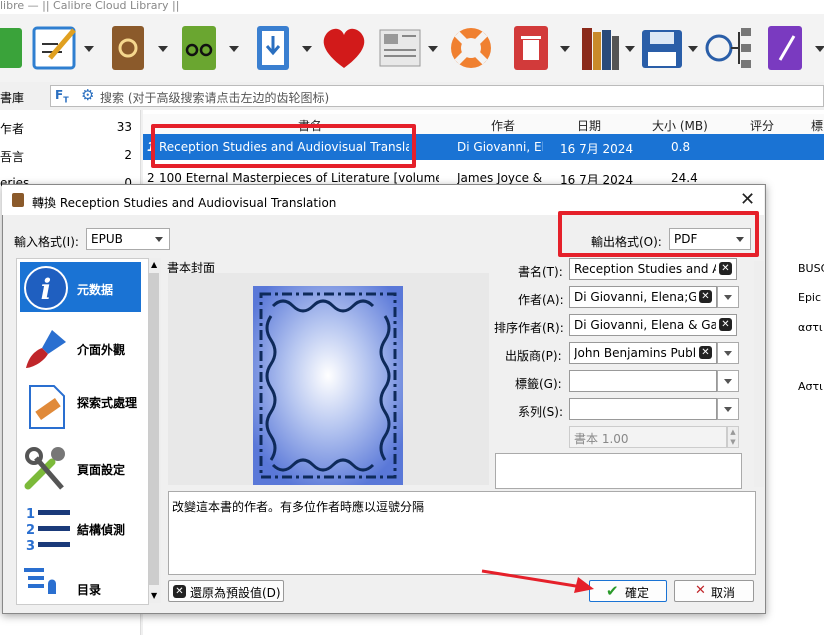 This screenshot has width=824, height=635. Describe the element at coordinates (342, 48) in the screenshot. I see `donate-heart-icon` at that location.